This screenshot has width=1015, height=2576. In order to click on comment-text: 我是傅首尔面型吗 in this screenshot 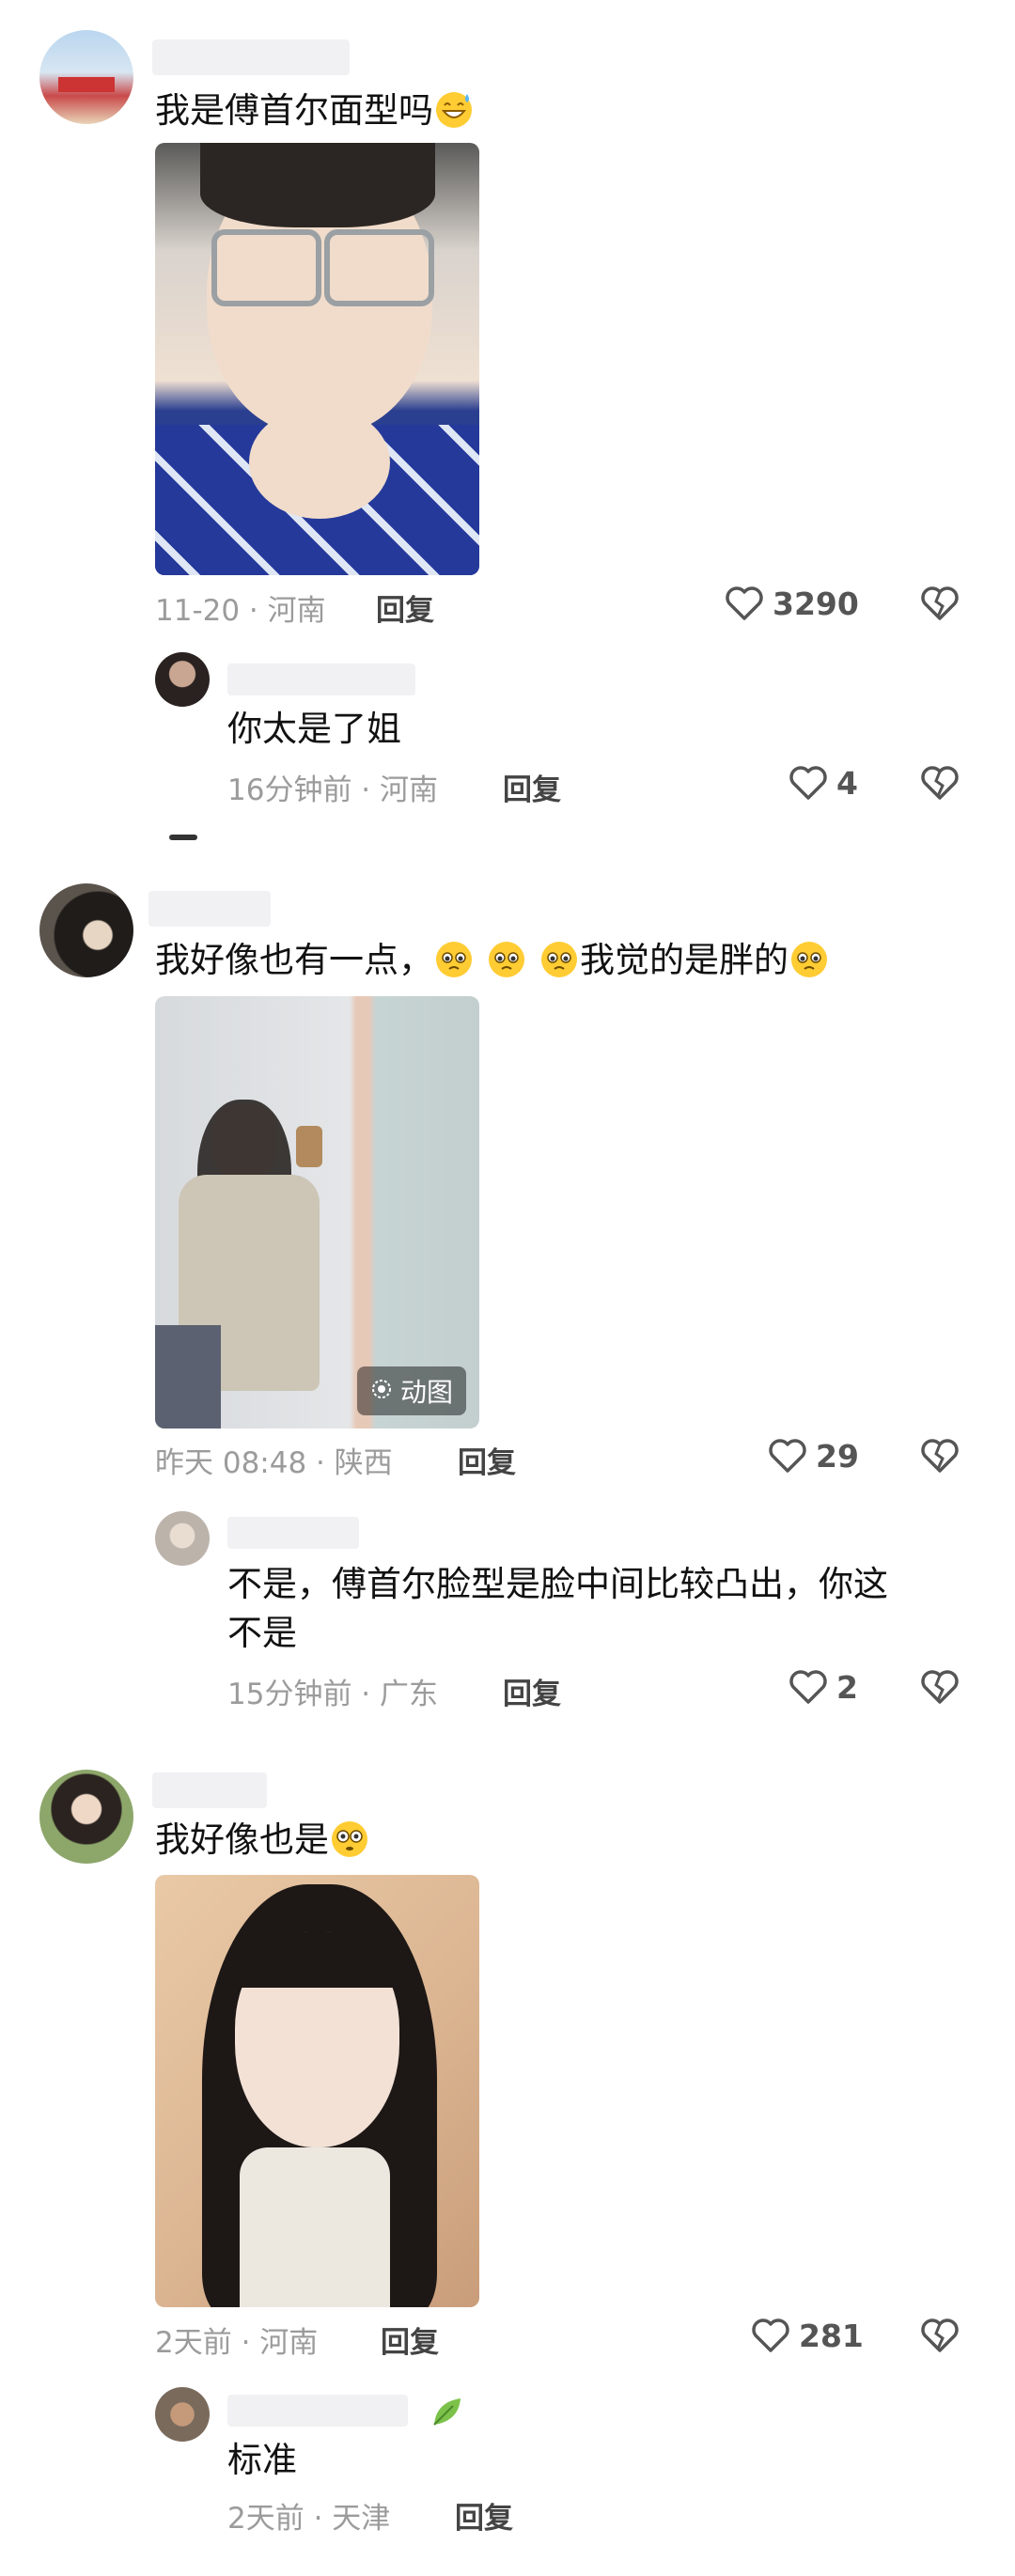, I will do `click(315, 110)`.